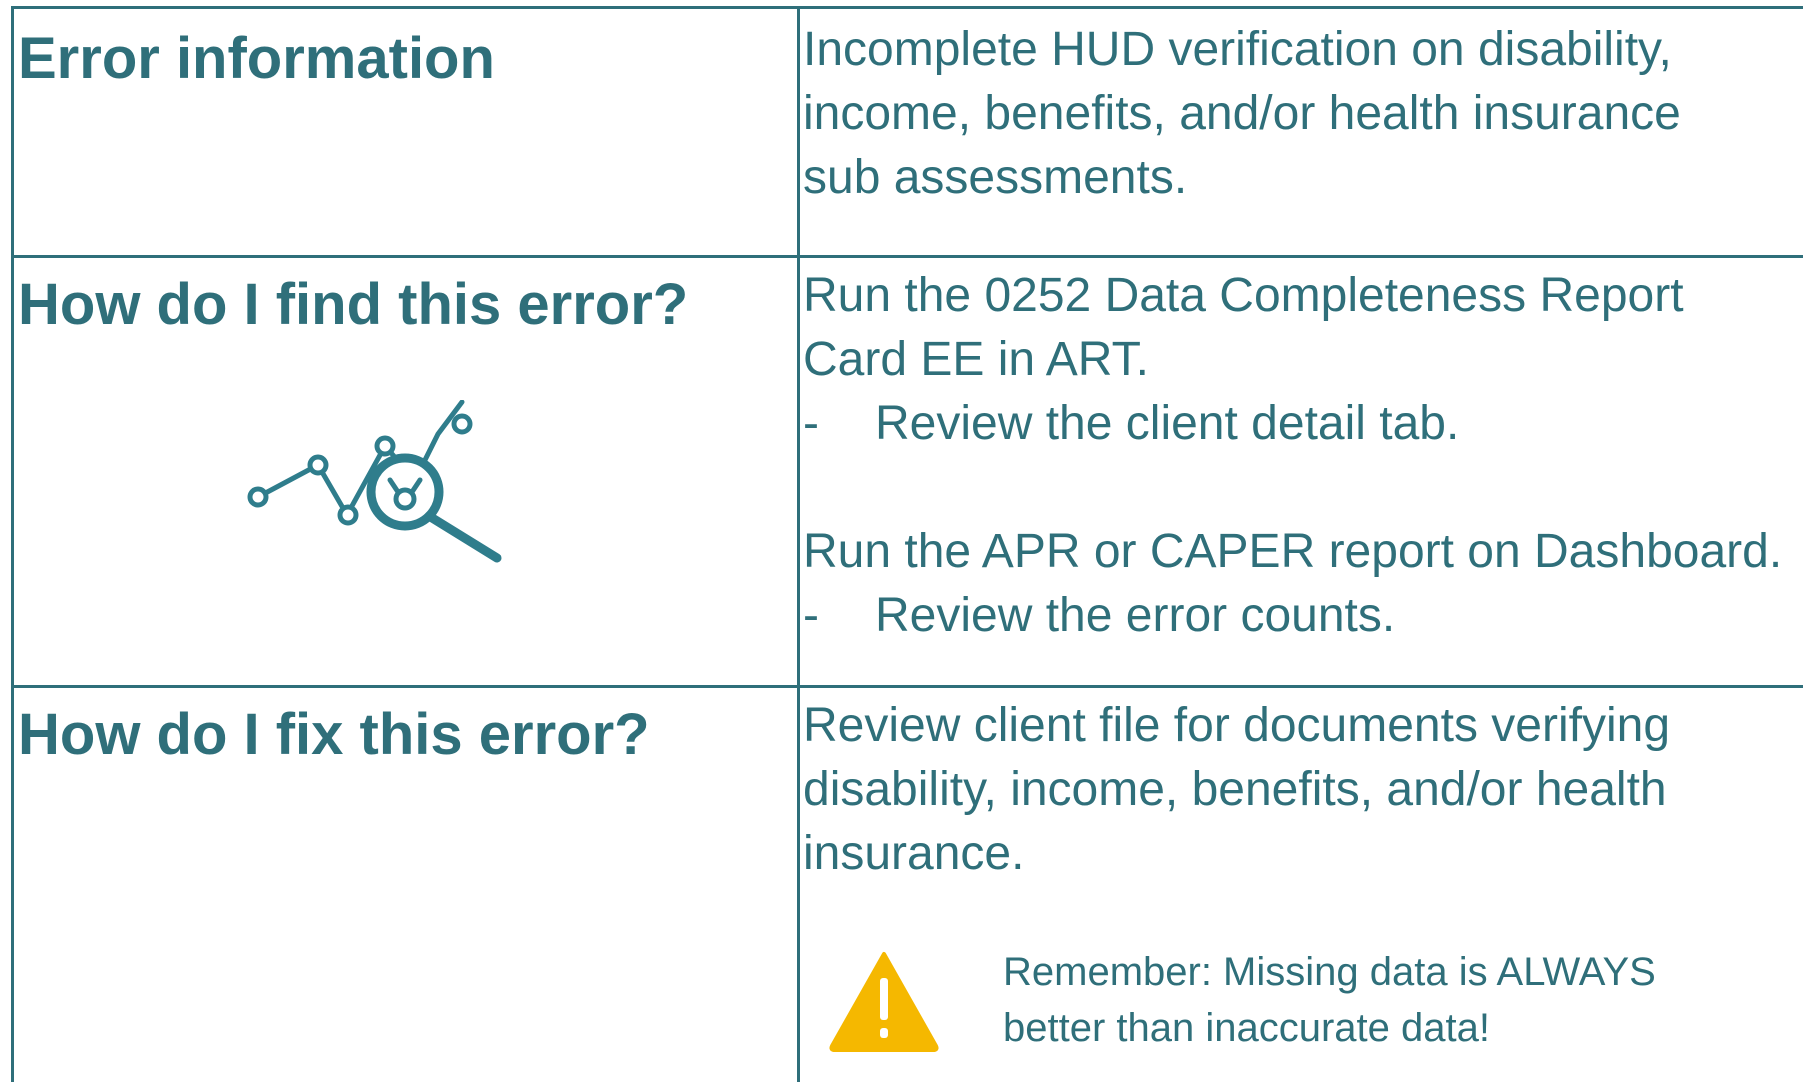 This screenshot has height=1082, width=1803. Describe the element at coordinates (256, 58) in the screenshot. I see `error-information-heading: Error information` at that location.